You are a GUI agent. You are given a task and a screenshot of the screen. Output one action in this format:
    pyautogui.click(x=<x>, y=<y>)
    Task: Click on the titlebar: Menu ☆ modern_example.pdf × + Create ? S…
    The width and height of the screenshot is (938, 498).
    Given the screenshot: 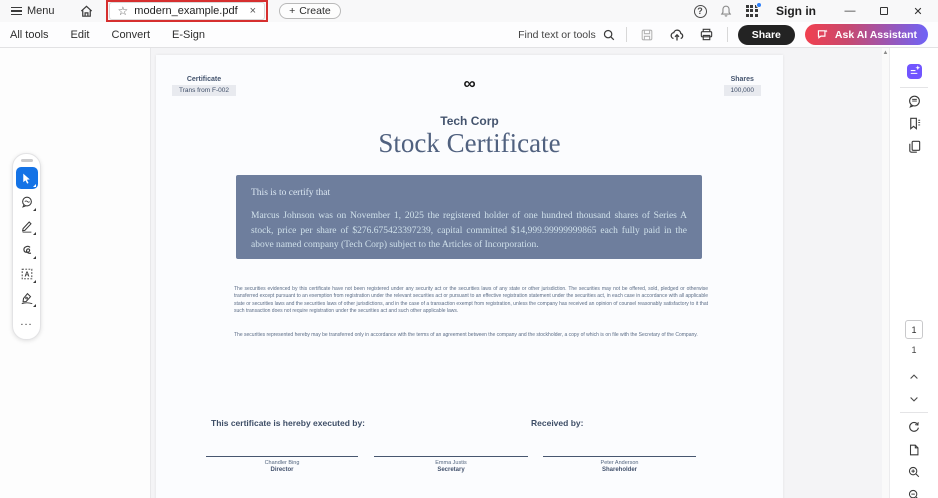 What is the action you would take?
    pyautogui.click(x=469, y=11)
    